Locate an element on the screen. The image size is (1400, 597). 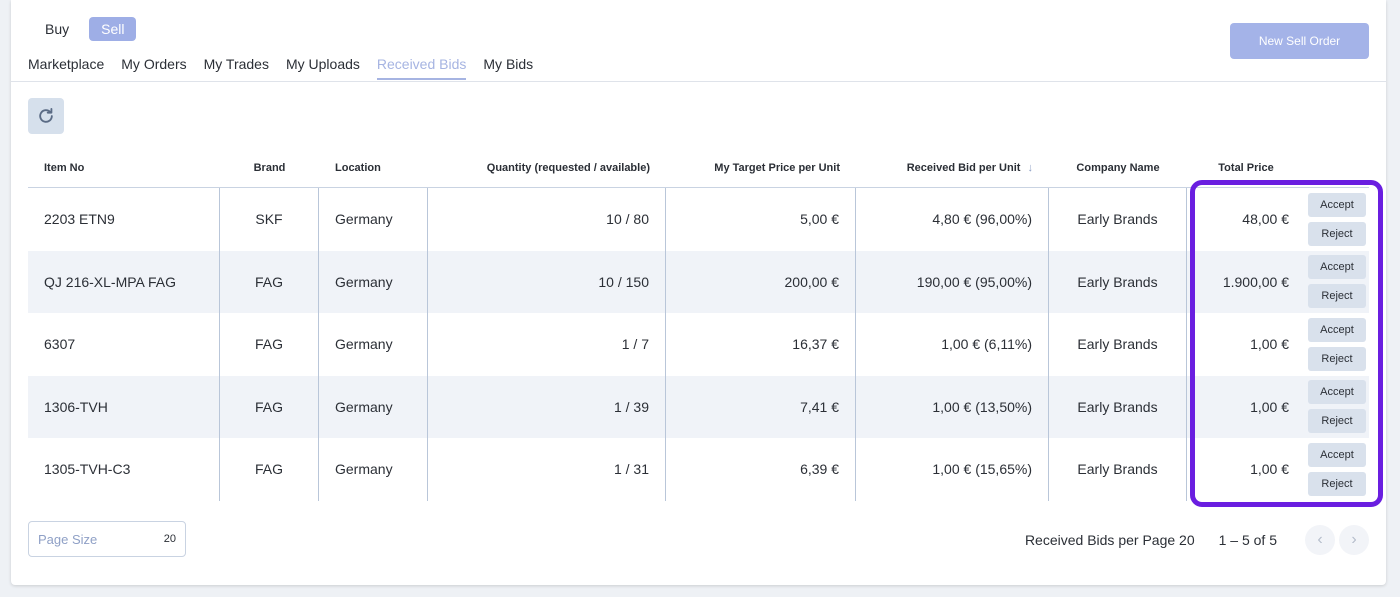
tab-my-trades: My Trades is located at coordinates (236, 65).